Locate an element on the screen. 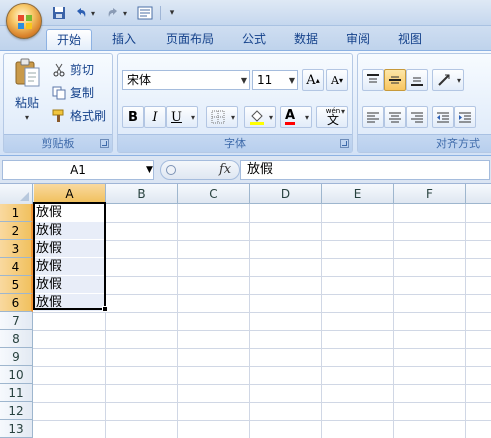 Image resolution: width=491 pixels, height=438 pixels. select-all-corner is located at coordinates (16, 194).